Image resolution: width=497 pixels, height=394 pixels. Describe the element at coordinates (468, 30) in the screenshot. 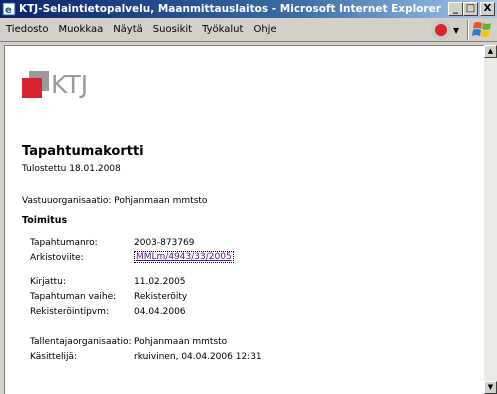

I see `toolbar-separator` at that location.